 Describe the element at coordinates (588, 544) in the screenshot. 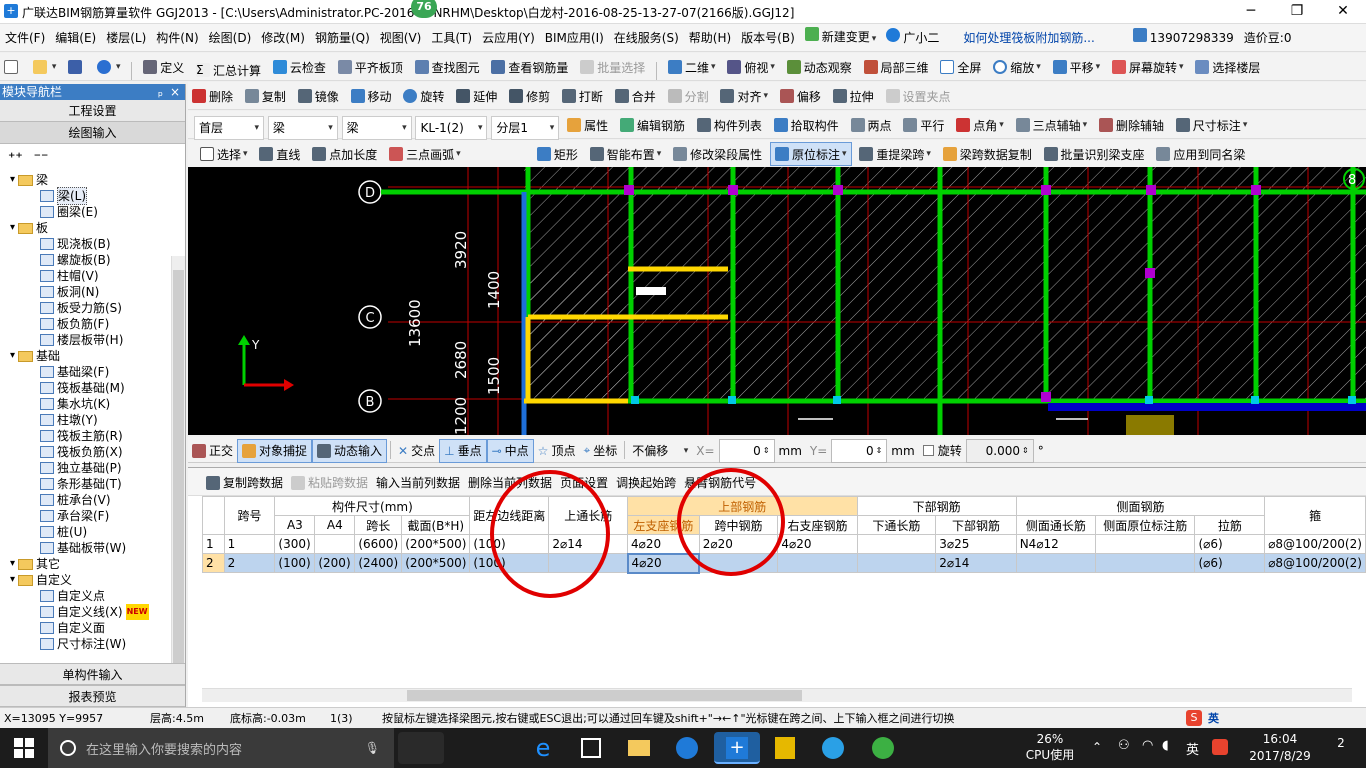

I see `cell-top-continuous: 2⌀14` at that location.